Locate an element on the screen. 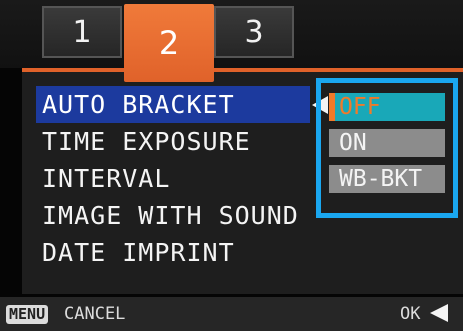 This screenshot has width=463, height=331. tab-3: 3 is located at coordinates (254, 32).